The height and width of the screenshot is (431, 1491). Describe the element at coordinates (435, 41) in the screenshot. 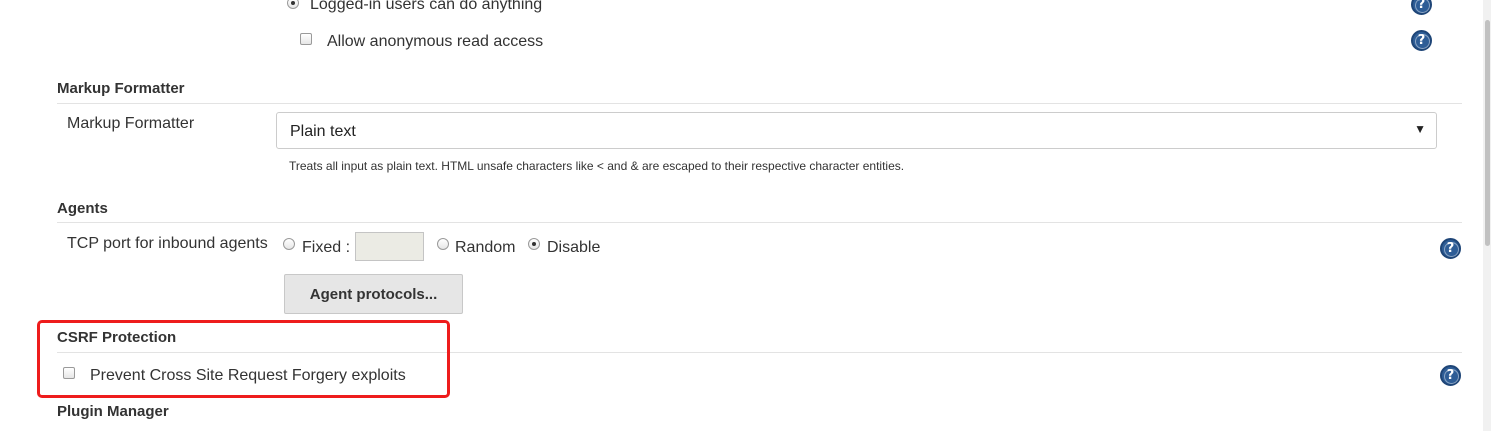

I see `anonymous-read-label: Allow anonymous read access` at that location.